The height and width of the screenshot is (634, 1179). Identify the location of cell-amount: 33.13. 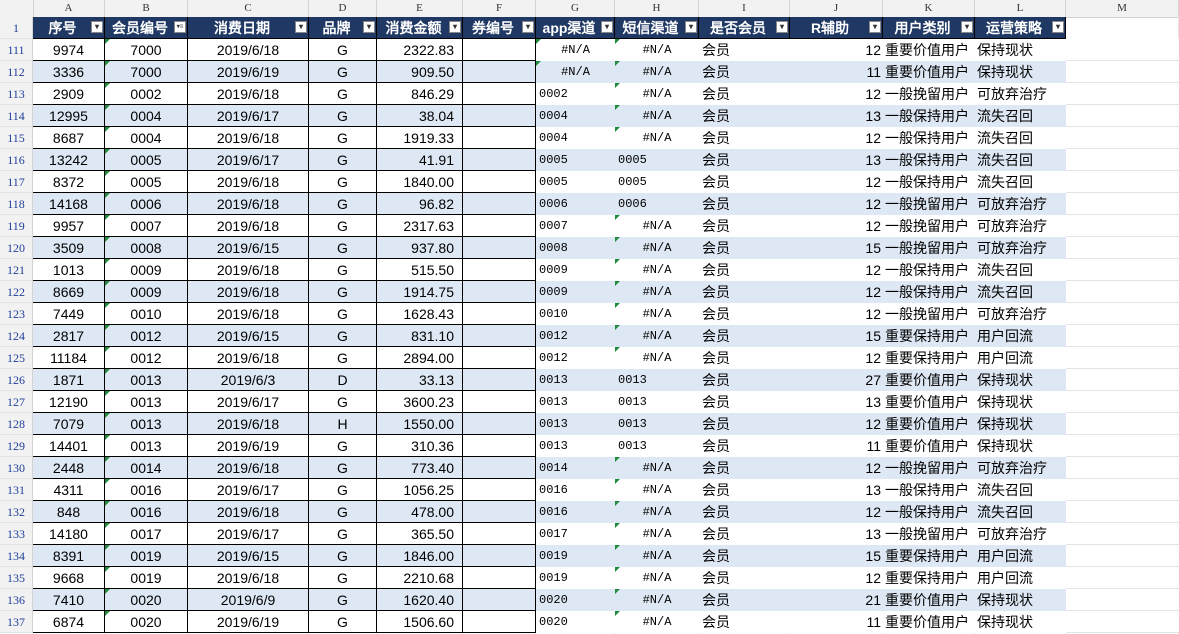
(420, 380).